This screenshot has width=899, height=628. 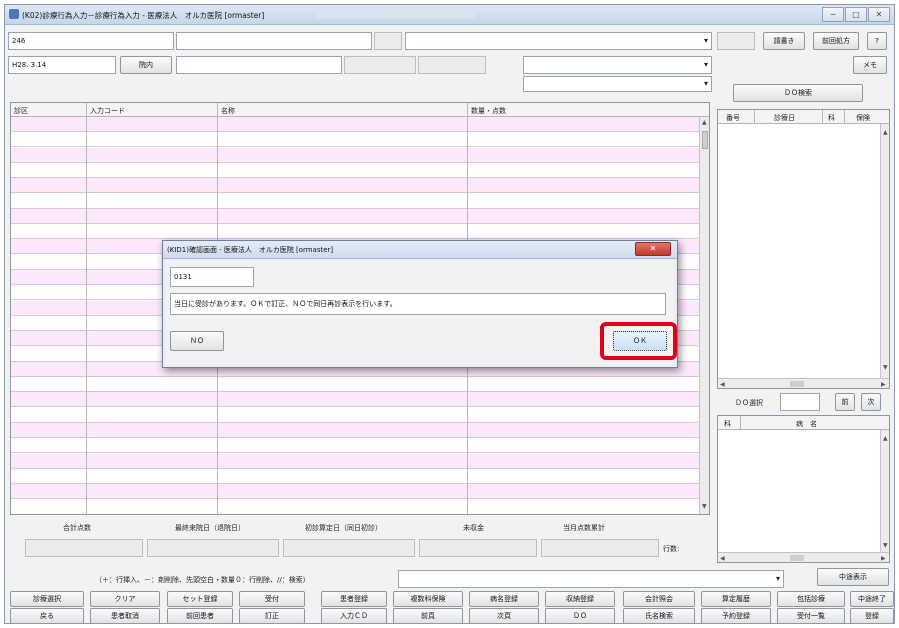 I want to click on history-panel: 番号 診療日 科 保険 ▲ ▼ ◀ ▶, so click(x=803, y=249).